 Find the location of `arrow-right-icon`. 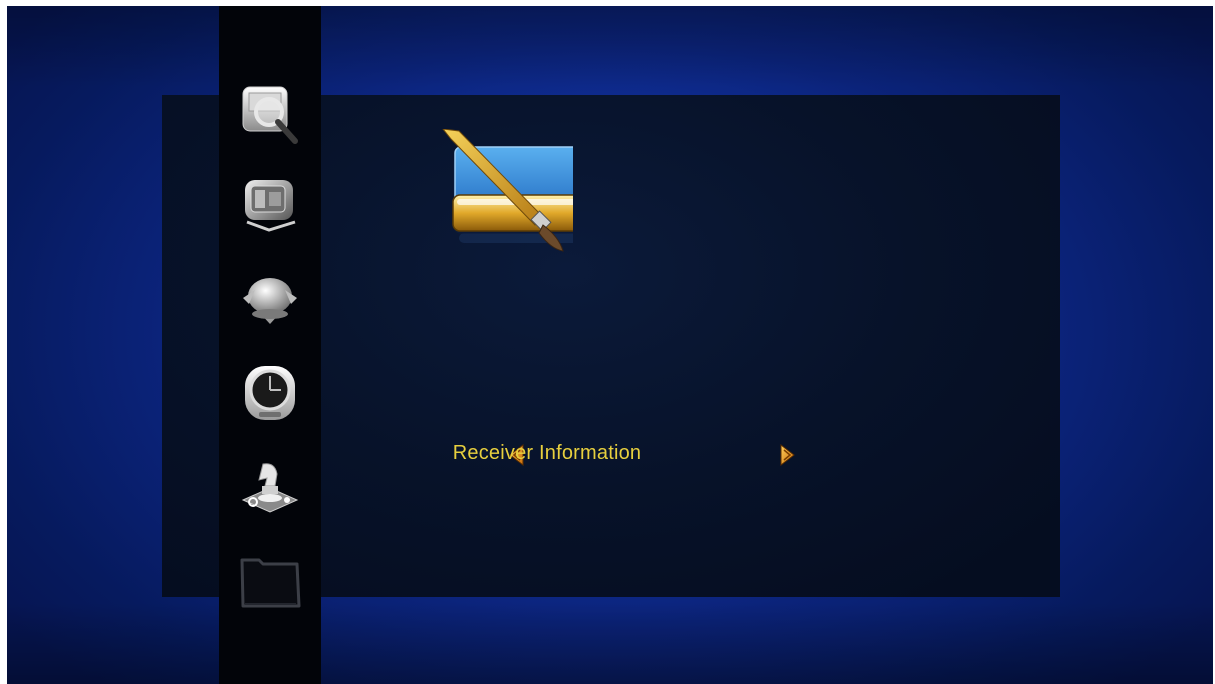

arrow-right-icon is located at coordinates (787, 455).